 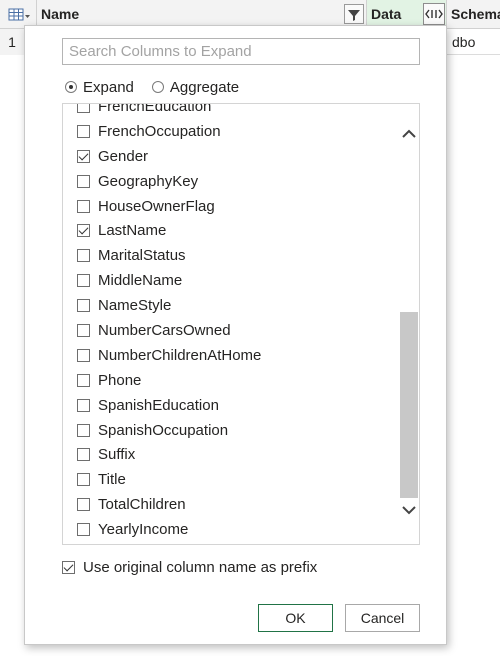 I want to click on list-item: FrenchEducation, so click(x=231, y=111).